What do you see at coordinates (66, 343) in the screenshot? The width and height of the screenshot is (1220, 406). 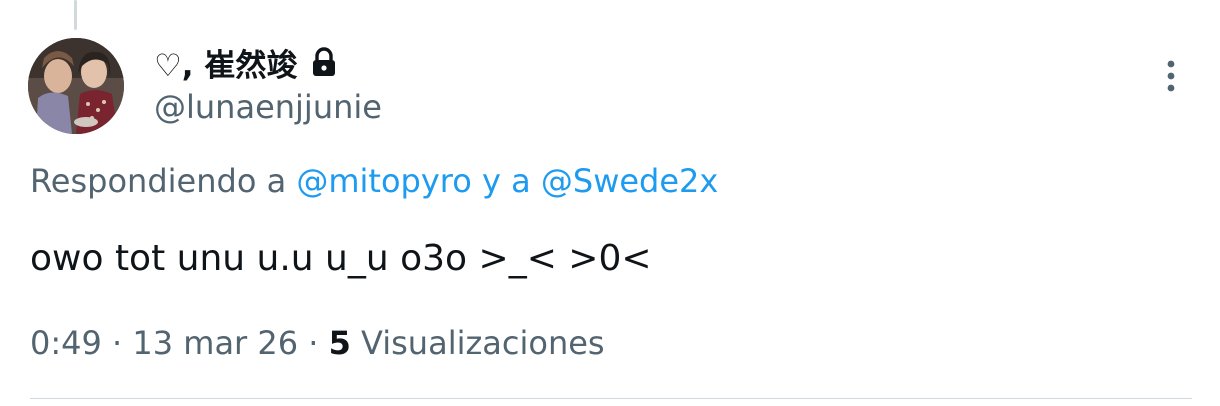 I see `tweet-time: 0:49` at bounding box center [66, 343].